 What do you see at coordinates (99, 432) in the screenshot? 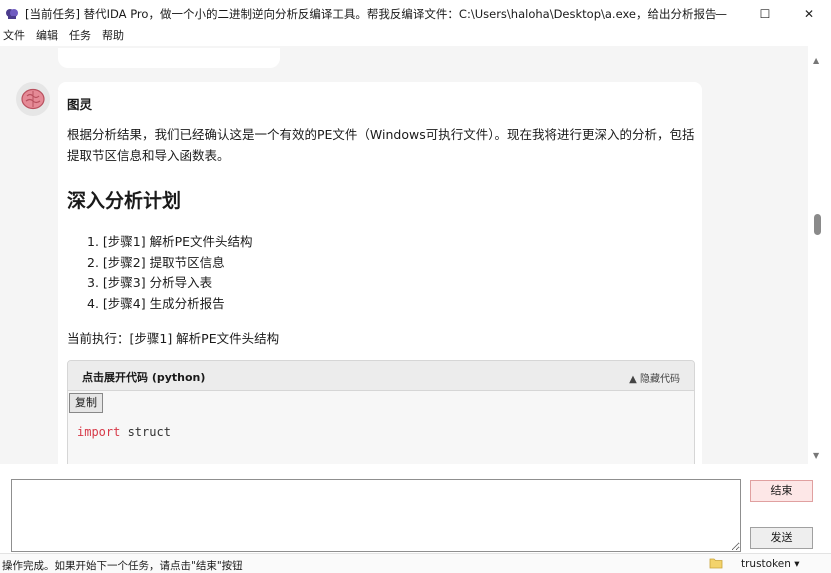
I see `code-keyword: import` at bounding box center [99, 432].